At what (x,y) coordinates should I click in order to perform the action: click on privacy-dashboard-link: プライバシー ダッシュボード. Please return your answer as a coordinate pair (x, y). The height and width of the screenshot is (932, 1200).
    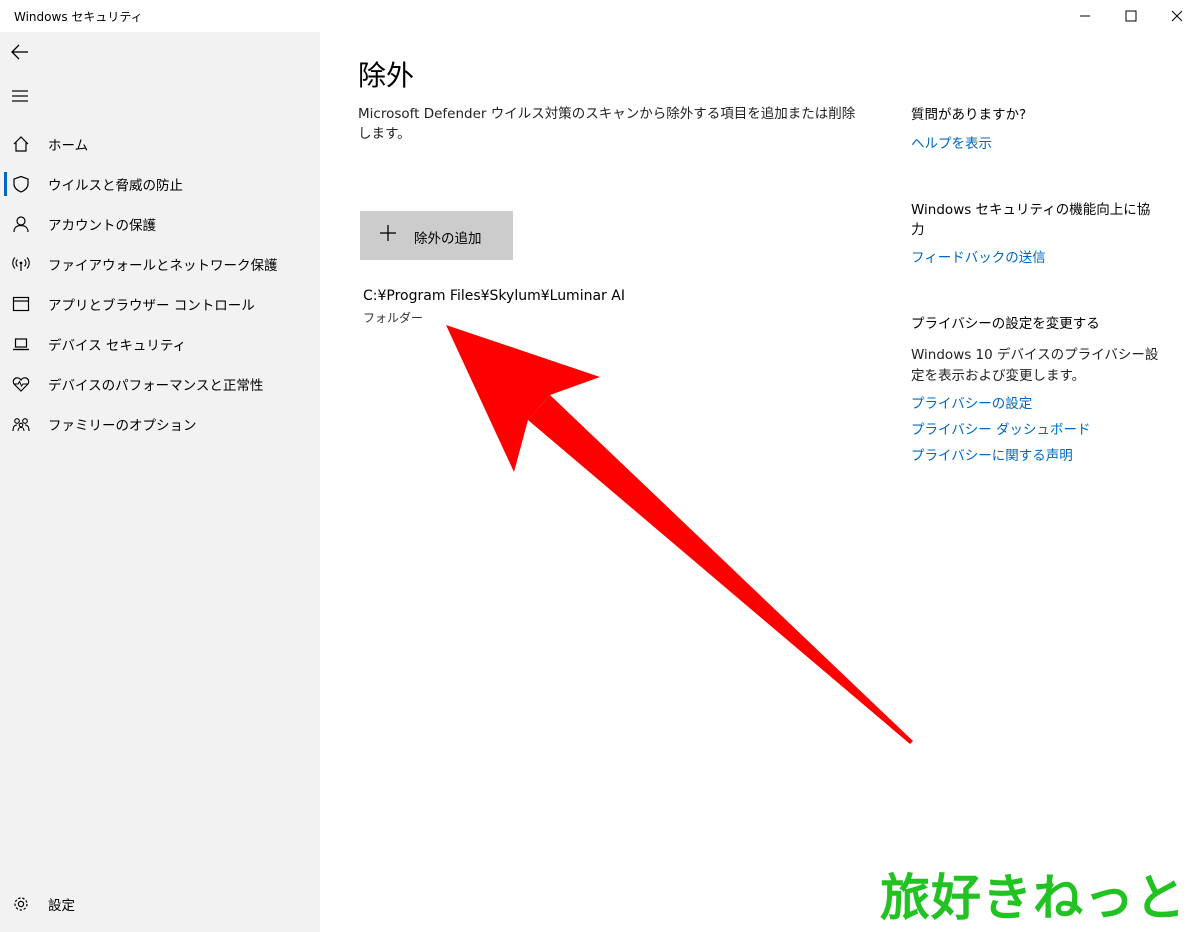
    Looking at the image, I should click on (1001, 428).